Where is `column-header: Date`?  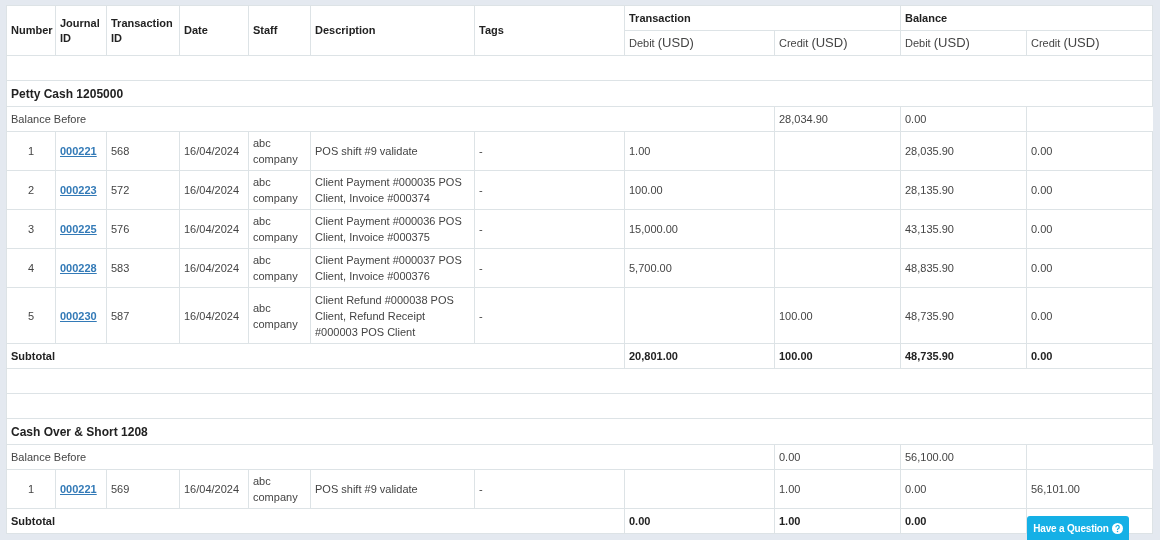
column-header: Date is located at coordinates (214, 30).